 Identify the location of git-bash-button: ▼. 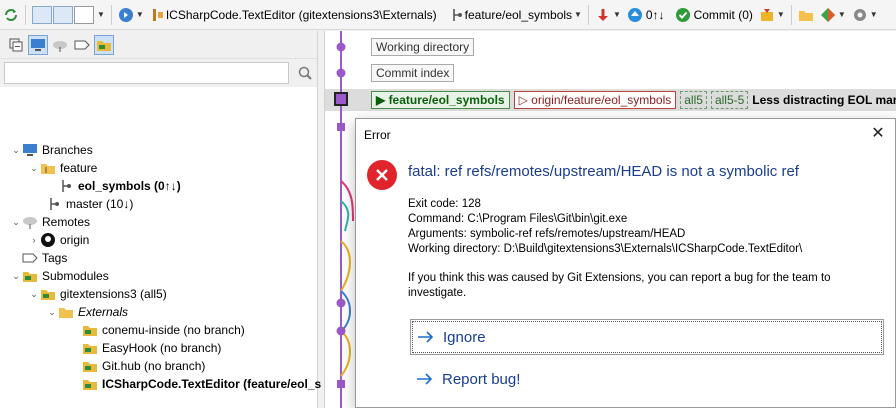
(833, 15).